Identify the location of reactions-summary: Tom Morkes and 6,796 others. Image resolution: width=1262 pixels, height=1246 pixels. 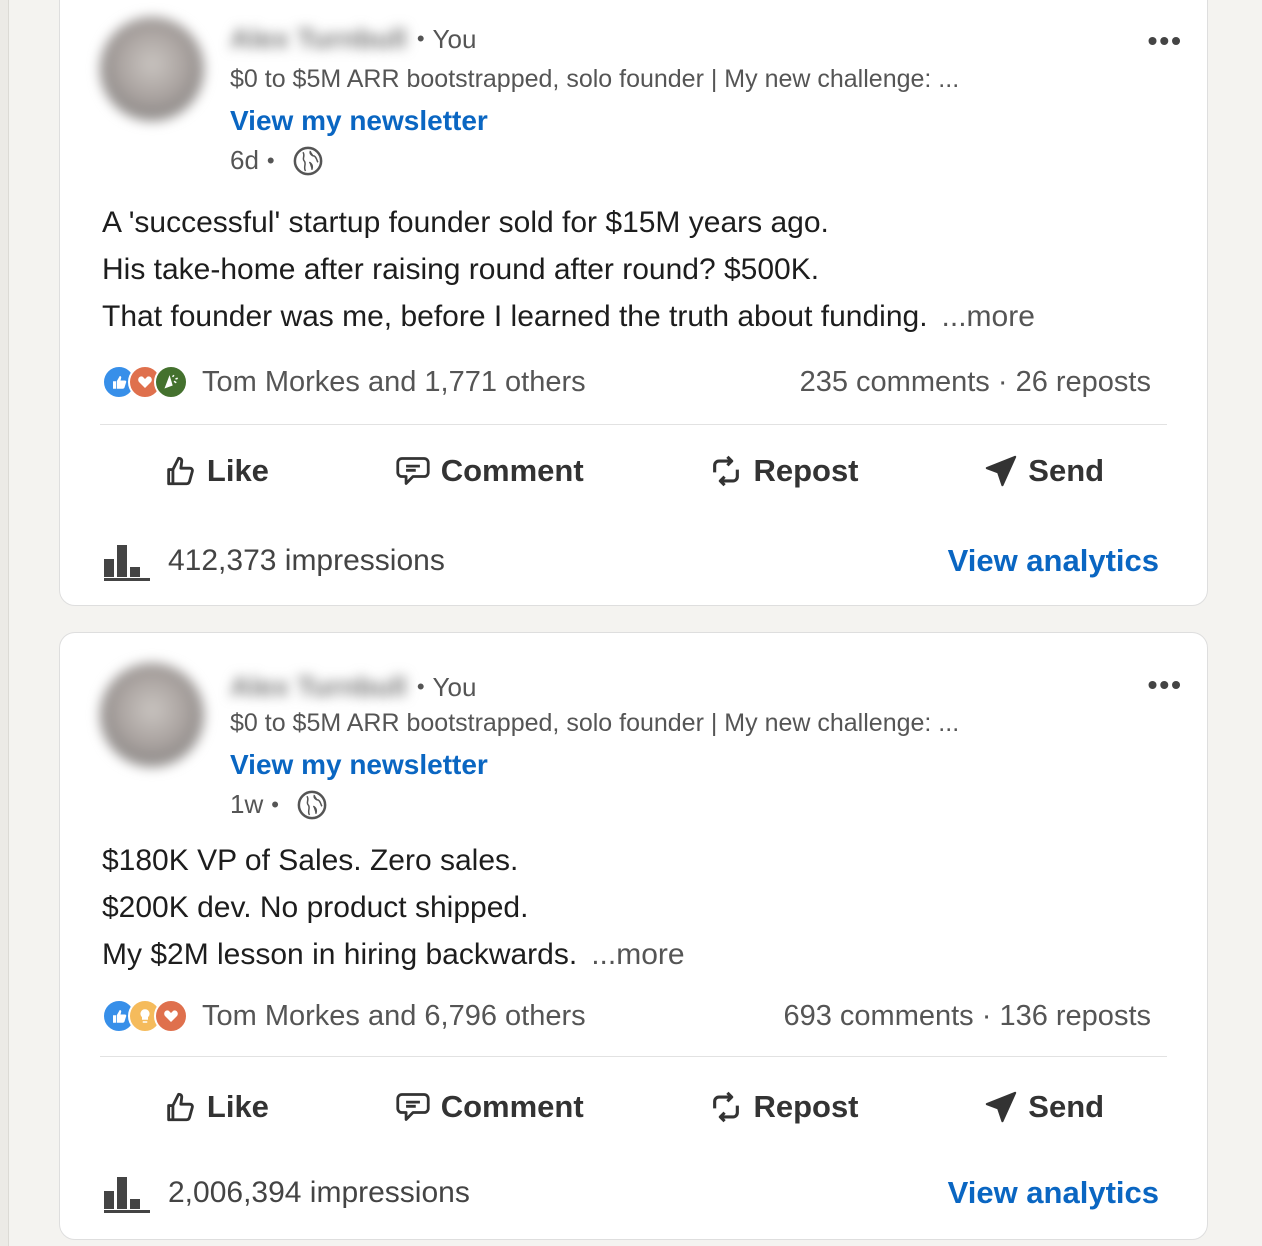
(344, 1016).